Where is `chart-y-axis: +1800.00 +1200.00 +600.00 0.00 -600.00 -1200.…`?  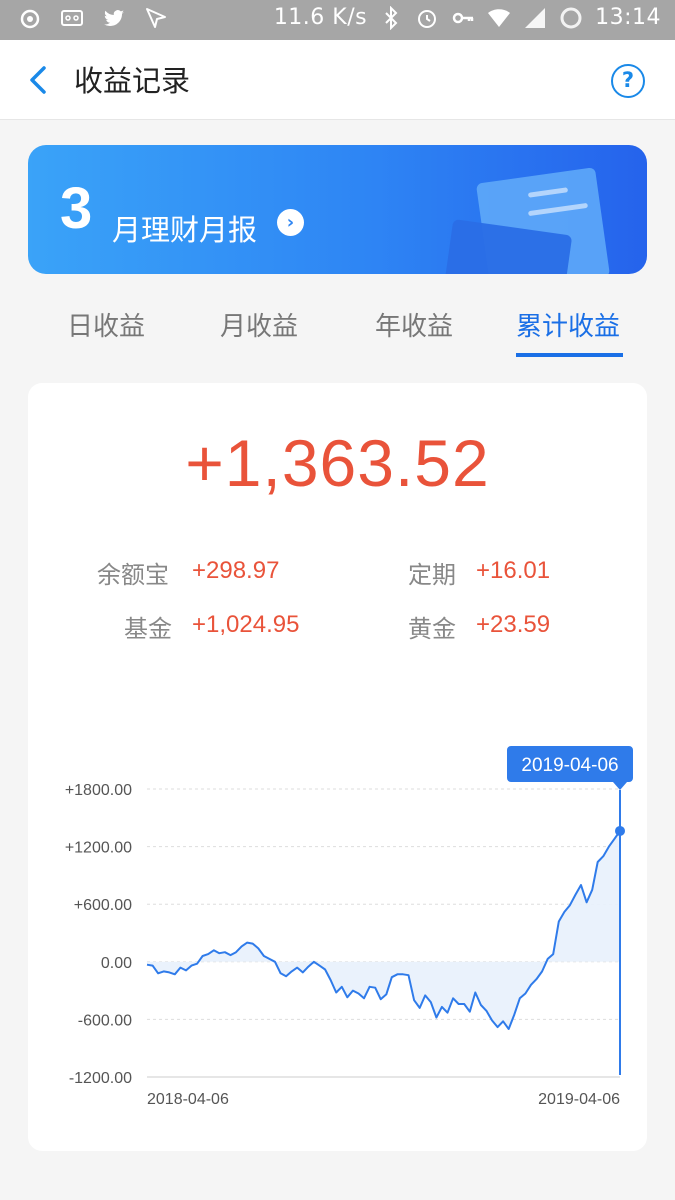
chart-y-axis: +1800.00 +1200.00 +600.00 0.00 -600.00 -1200.… is located at coordinates (98, 934).